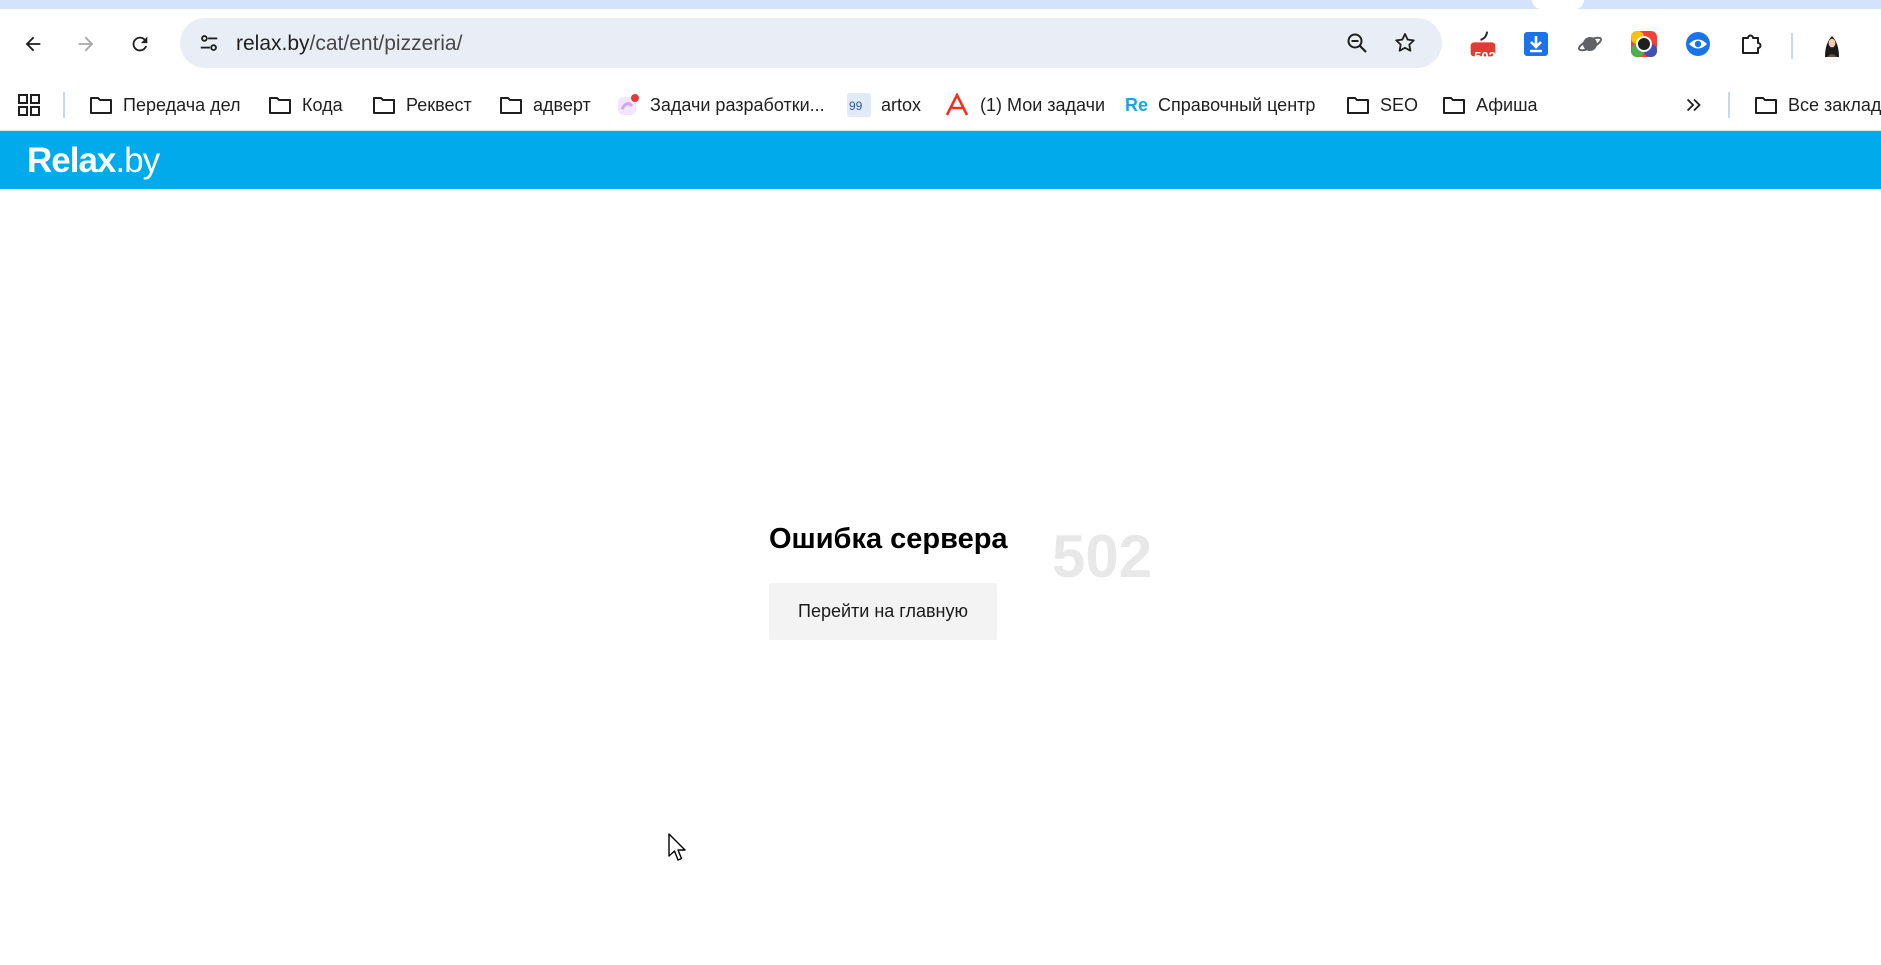 Image resolution: width=1881 pixels, height=965 pixels. What do you see at coordinates (137, 160) in the screenshot?
I see `logo-light-text: .by` at bounding box center [137, 160].